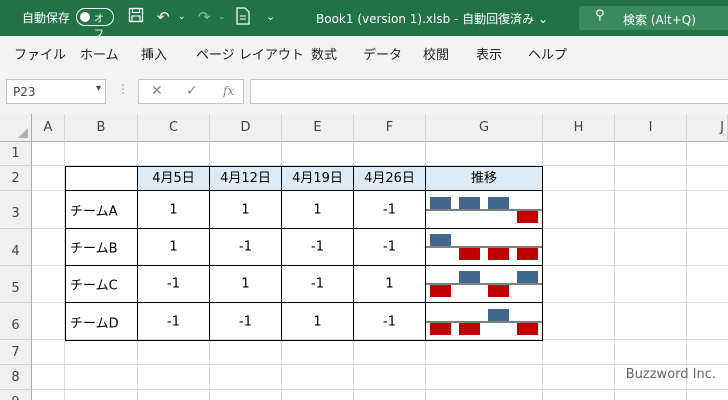 The image size is (728, 400). Describe the element at coordinates (270, 17) in the screenshot. I see `customize-toolbar-icon: ⌄` at that location.